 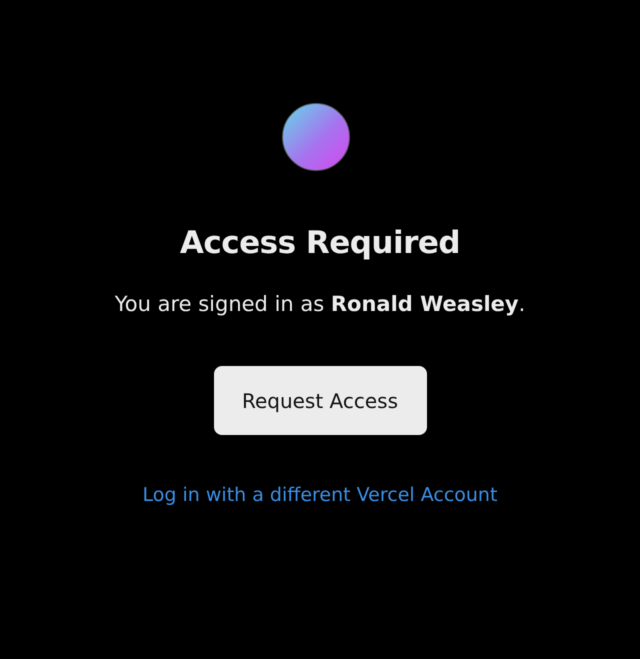 I want to click on page-title: Access Required, so click(x=320, y=243).